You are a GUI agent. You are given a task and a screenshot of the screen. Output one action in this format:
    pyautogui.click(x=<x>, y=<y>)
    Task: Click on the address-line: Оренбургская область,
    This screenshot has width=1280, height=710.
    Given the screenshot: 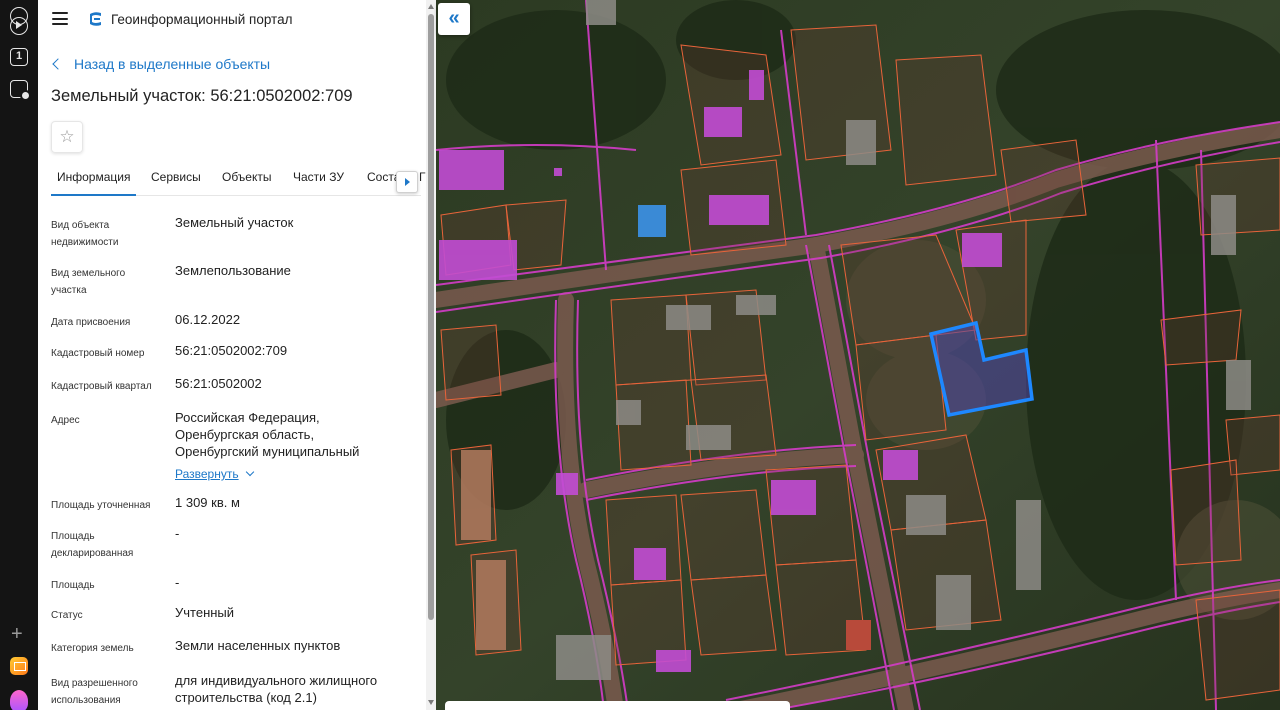 What is the action you would take?
    pyautogui.click(x=245, y=434)
    